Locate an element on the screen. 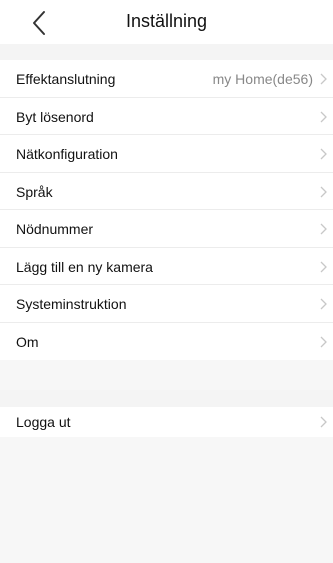 The width and height of the screenshot is (333, 563). settings-item-effektanslutning: Effektanslutning my Home(de56) is located at coordinates (166, 79).